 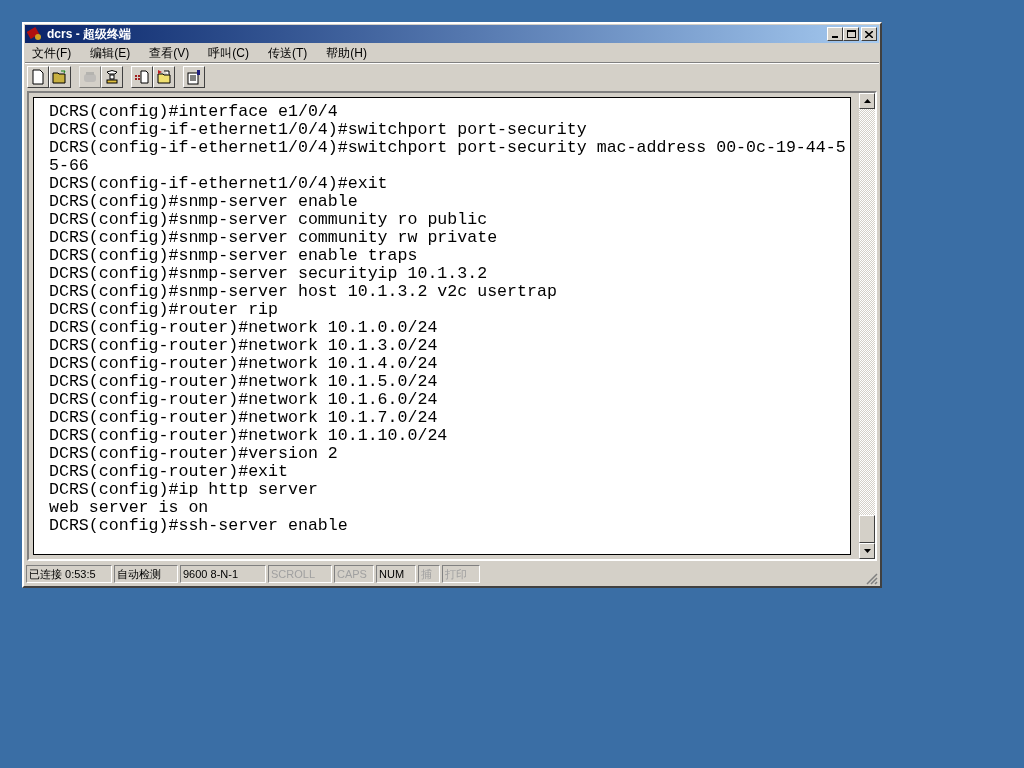 I want to click on scroll-down-button, so click(x=867, y=551).